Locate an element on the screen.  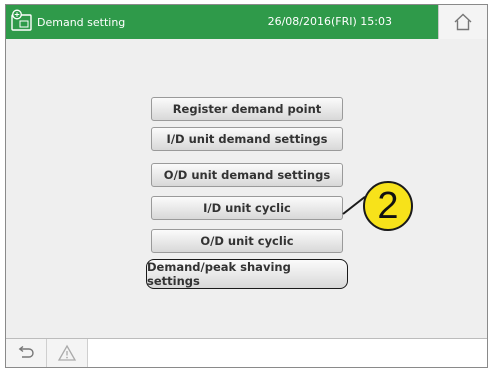
back-icon is located at coordinates (26, 351).